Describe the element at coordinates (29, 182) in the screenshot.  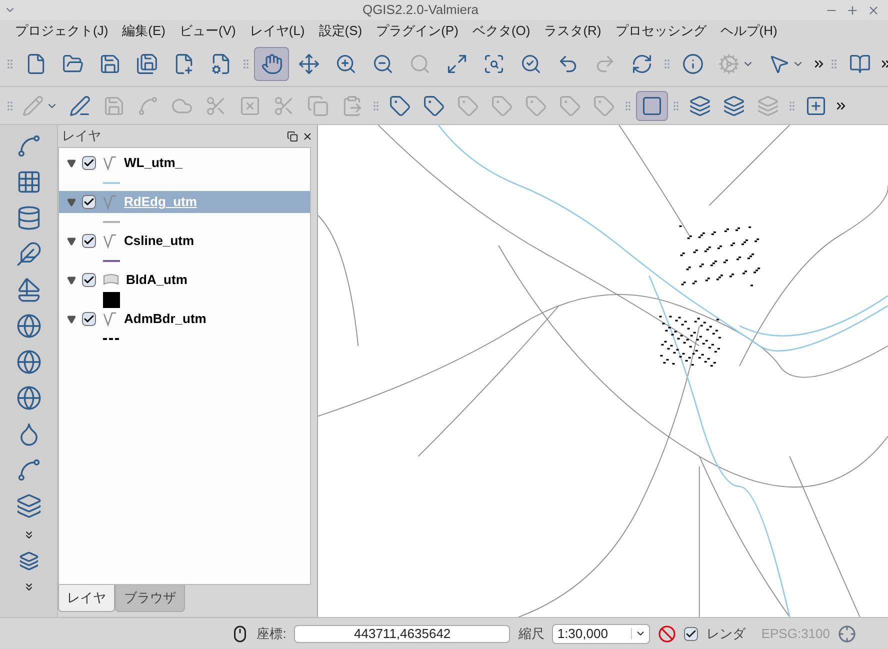
I see `raster-grid-icon` at that location.